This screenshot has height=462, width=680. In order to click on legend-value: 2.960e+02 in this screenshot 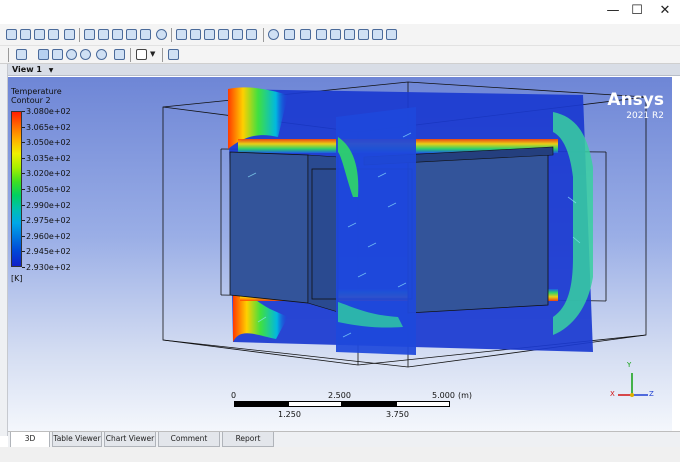, I will do `click(48, 236)`.